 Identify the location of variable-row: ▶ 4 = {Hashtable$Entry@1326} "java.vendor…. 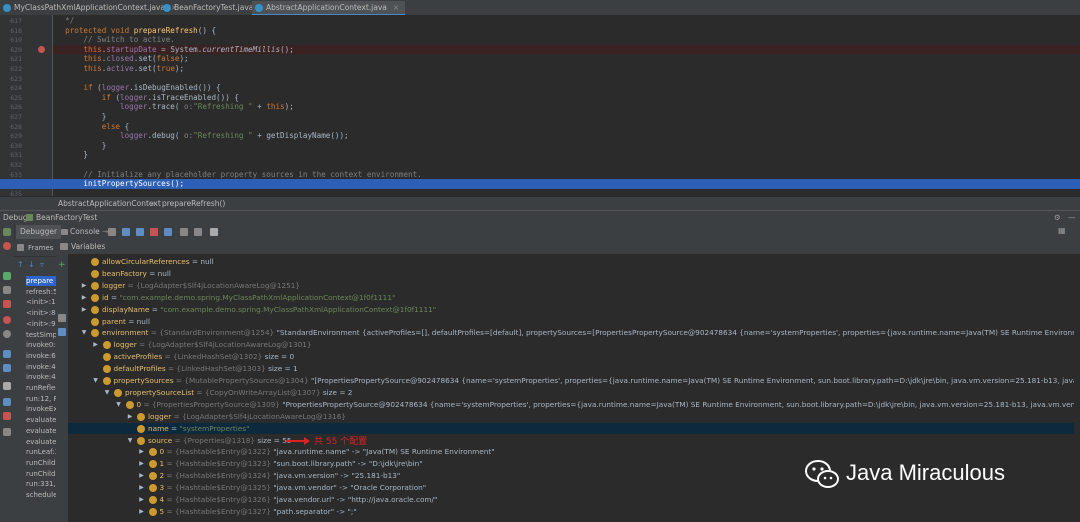
(574, 500).